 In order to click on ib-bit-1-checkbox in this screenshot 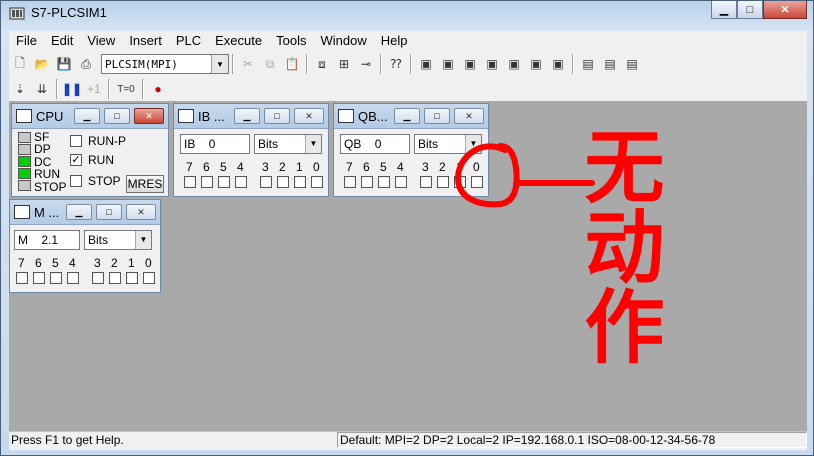, I will do `click(300, 182)`.